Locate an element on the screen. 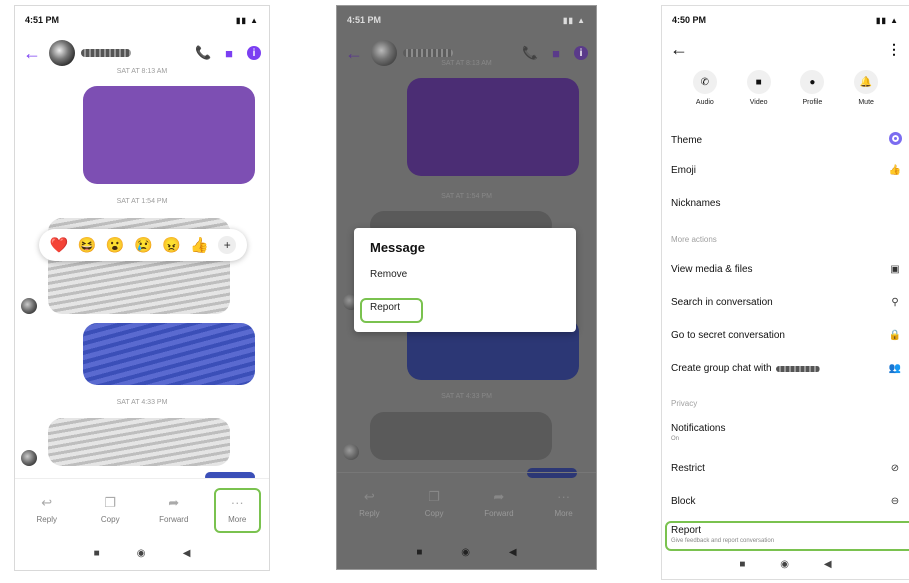 Image resolution: width=909 pixels, height=583 pixels. laugh-reaction-icon: 😆 is located at coordinates (87, 245).